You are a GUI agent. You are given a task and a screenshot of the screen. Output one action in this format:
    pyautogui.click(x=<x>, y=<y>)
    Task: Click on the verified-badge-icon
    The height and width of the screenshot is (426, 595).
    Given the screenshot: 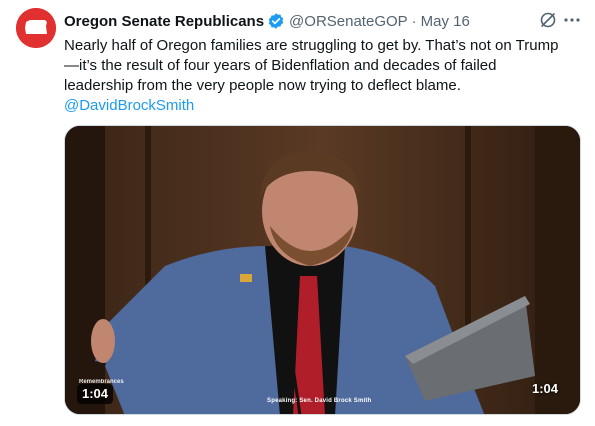 What is the action you would take?
    pyautogui.click(x=276, y=21)
    